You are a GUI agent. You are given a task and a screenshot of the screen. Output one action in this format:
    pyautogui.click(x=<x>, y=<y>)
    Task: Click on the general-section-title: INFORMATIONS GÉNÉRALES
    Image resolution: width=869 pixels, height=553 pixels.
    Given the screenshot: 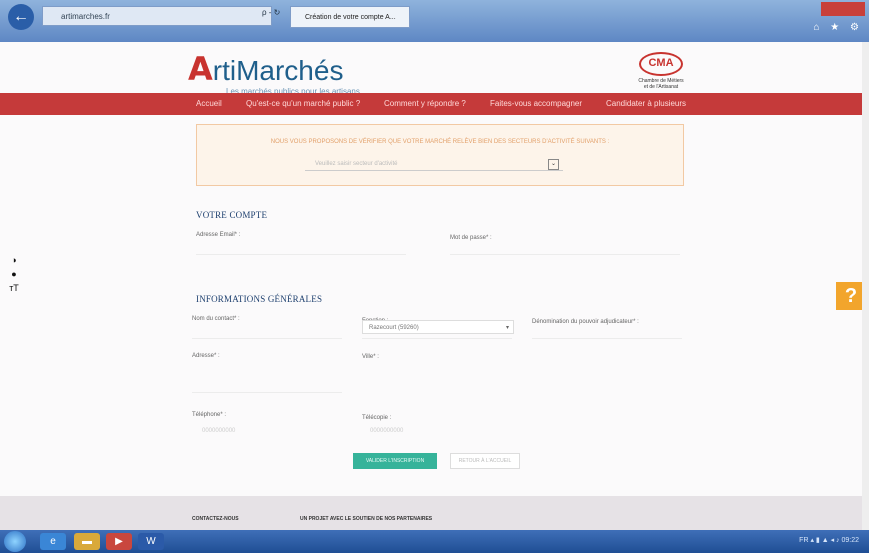 What is the action you would take?
    pyautogui.click(x=259, y=299)
    